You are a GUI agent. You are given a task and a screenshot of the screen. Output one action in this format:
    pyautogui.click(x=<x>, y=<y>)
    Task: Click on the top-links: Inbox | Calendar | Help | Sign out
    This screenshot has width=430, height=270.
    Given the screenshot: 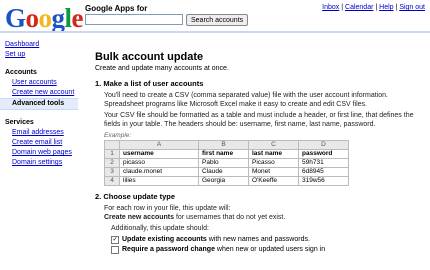 What is the action you would take?
    pyautogui.click(x=373, y=7)
    